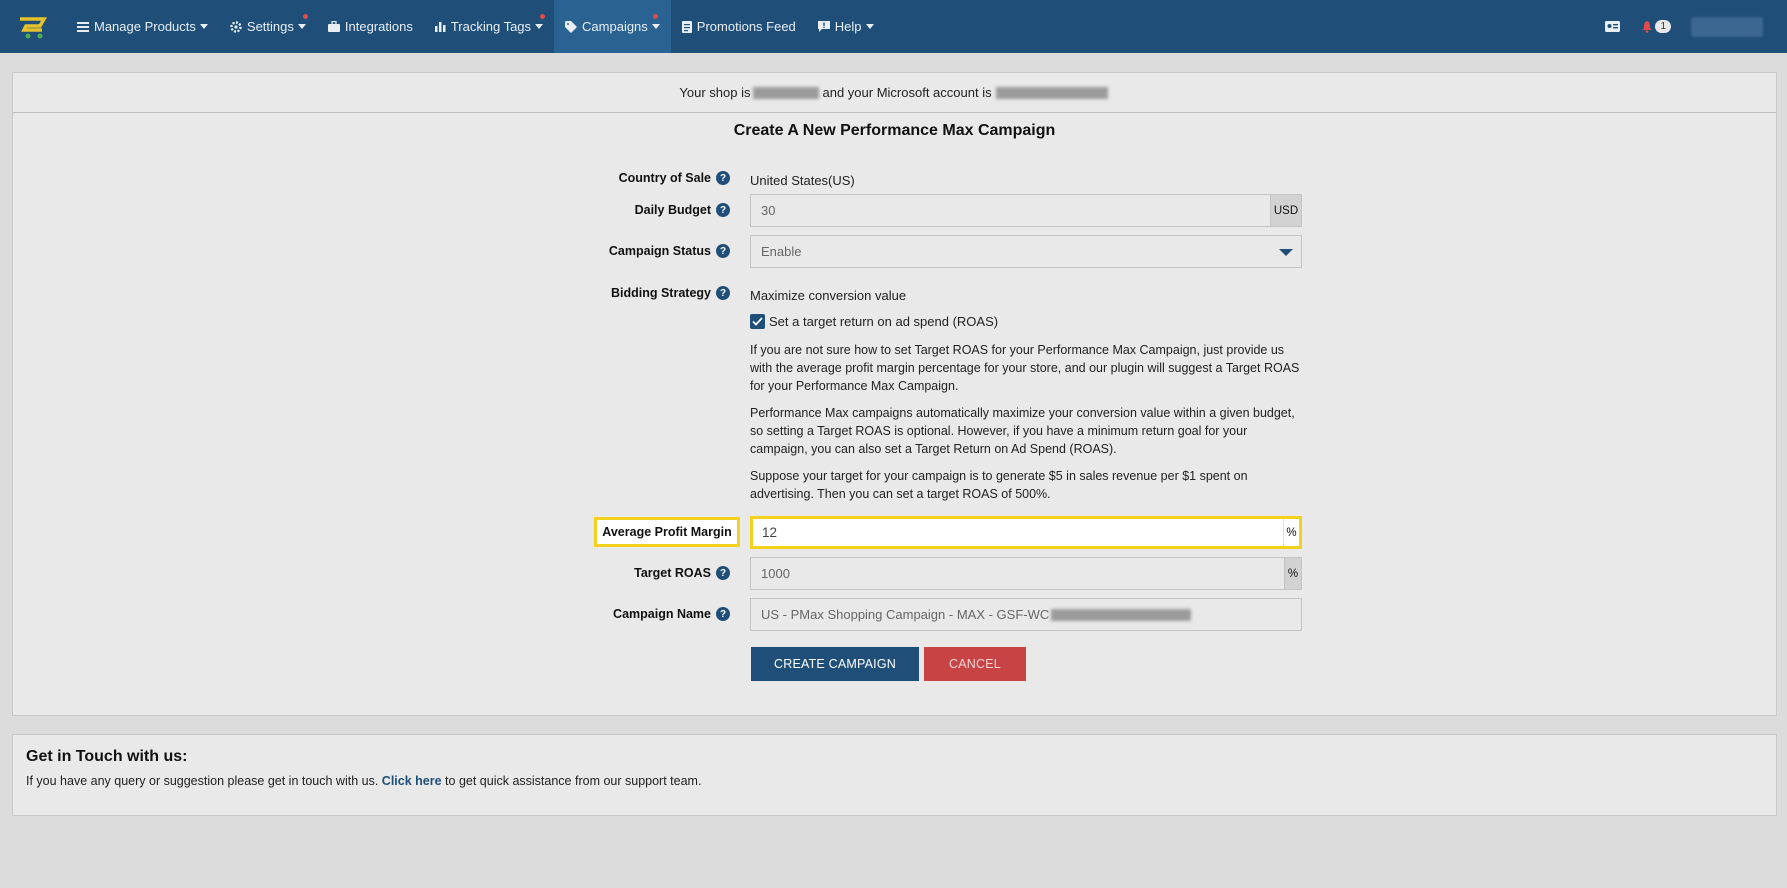 The height and width of the screenshot is (888, 1787). I want to click on account-id-redacted, so click(1051, 92).